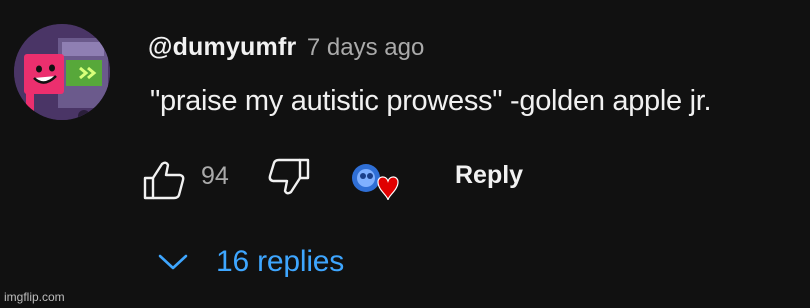  I want to click on avatar-image, so click(62, 72).